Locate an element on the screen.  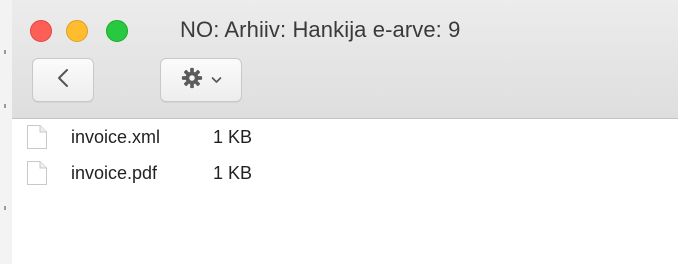
back-button is located at coordinates (63, 80).